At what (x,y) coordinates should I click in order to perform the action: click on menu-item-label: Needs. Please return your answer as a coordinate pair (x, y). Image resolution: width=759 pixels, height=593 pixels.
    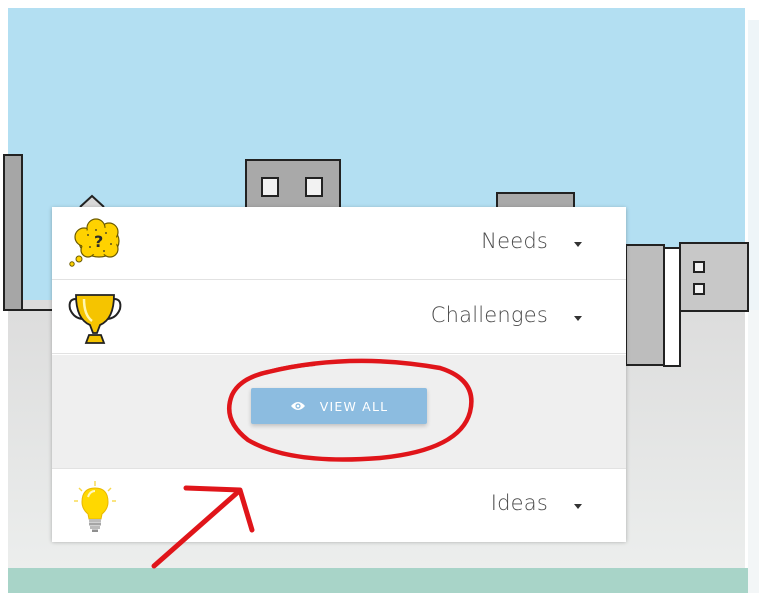
    Looking at the image, I should click on (514, 241).